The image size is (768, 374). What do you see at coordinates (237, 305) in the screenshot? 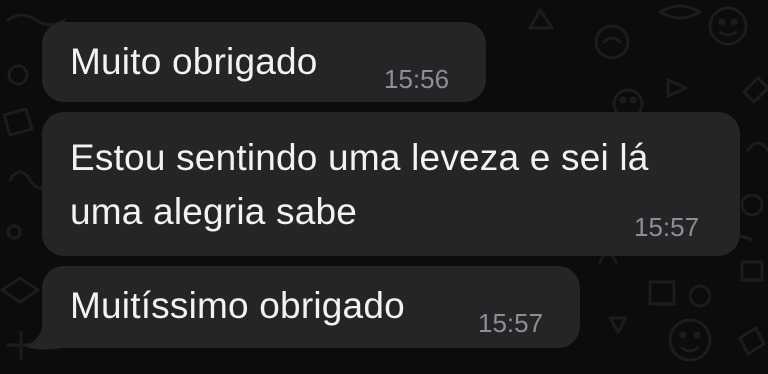
I see `message-text: Muitíssimo obrigado` at bounding box center [237, 305].